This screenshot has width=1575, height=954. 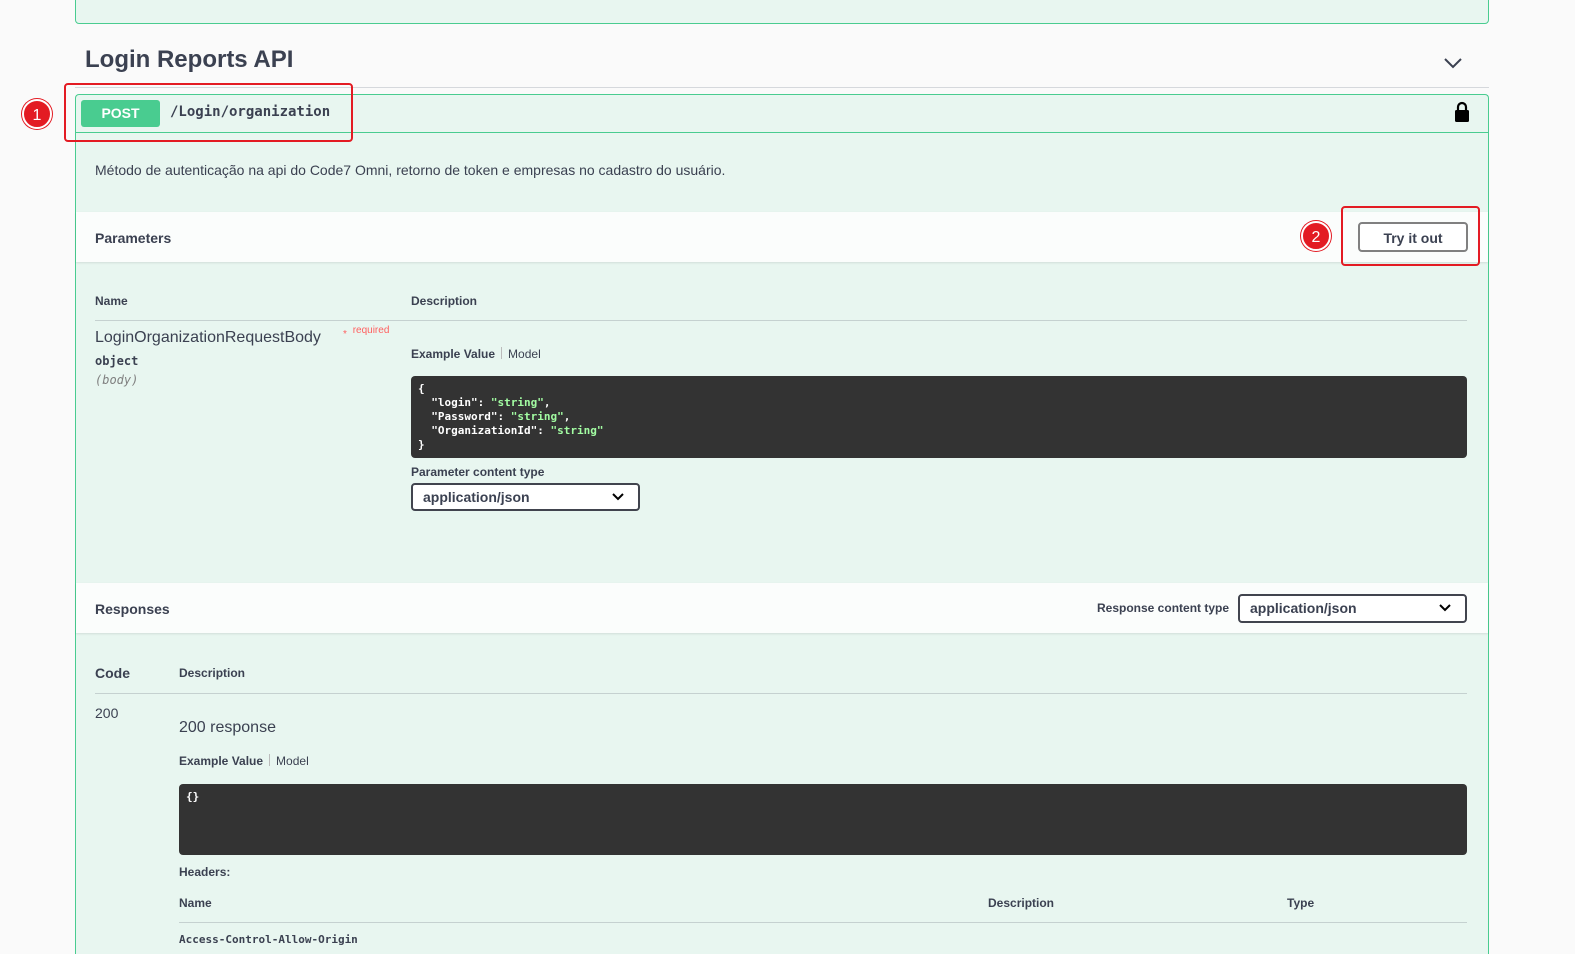 I want to click on response-description: 200 response, so click(x=227, y=727).